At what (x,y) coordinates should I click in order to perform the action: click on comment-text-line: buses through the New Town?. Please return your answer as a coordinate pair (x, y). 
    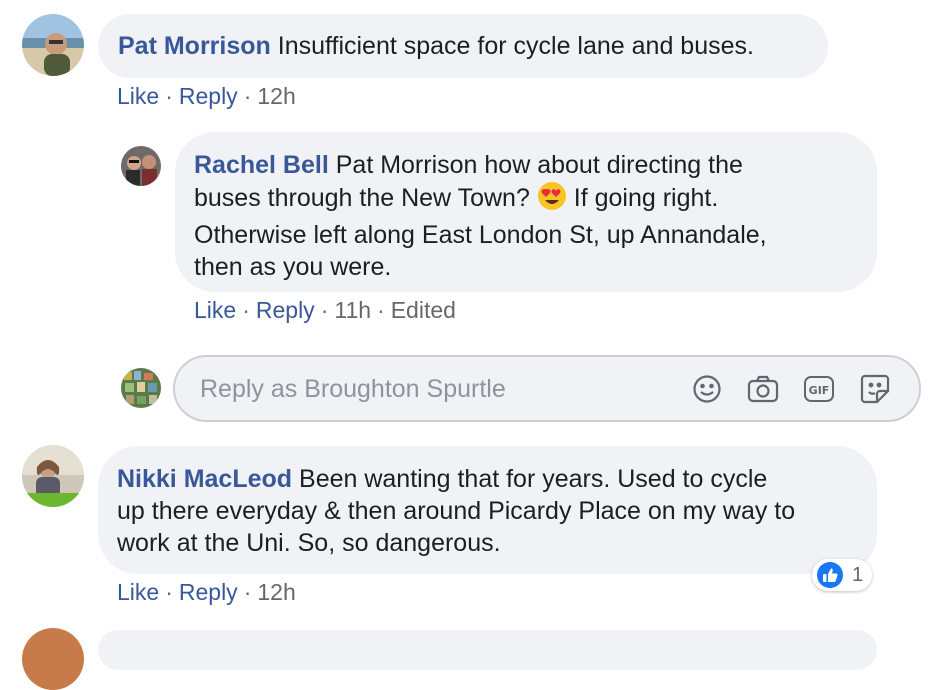
    Looking at the image, I should click on (362, 198).